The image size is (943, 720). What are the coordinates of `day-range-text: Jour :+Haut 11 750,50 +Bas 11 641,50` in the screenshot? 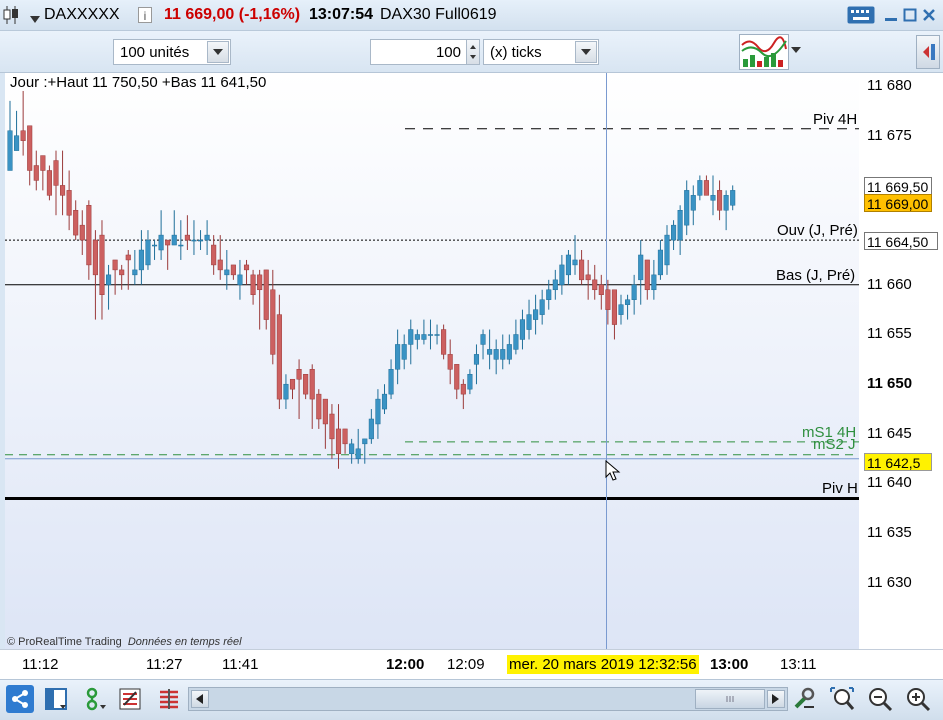 It's located at (138, 82).